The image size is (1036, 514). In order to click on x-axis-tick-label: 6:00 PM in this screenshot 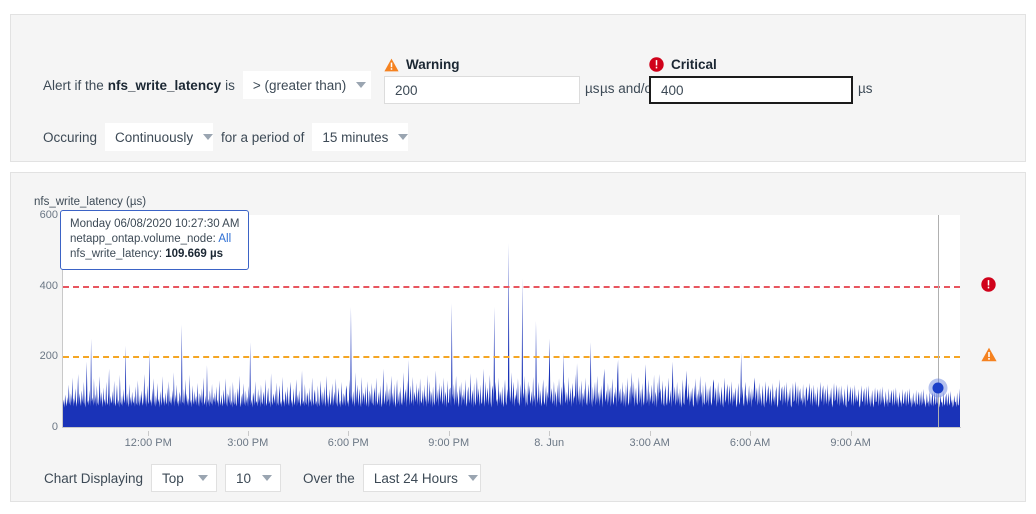, I will do `click(348, 443)`.